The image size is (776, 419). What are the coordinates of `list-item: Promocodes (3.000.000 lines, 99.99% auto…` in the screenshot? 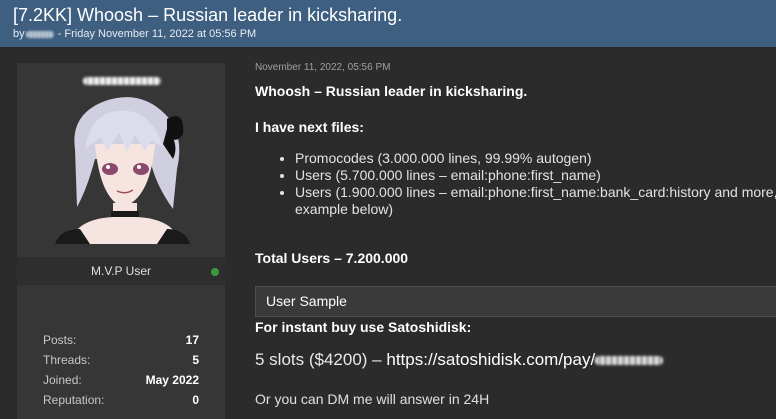 It's located at (535, 158).